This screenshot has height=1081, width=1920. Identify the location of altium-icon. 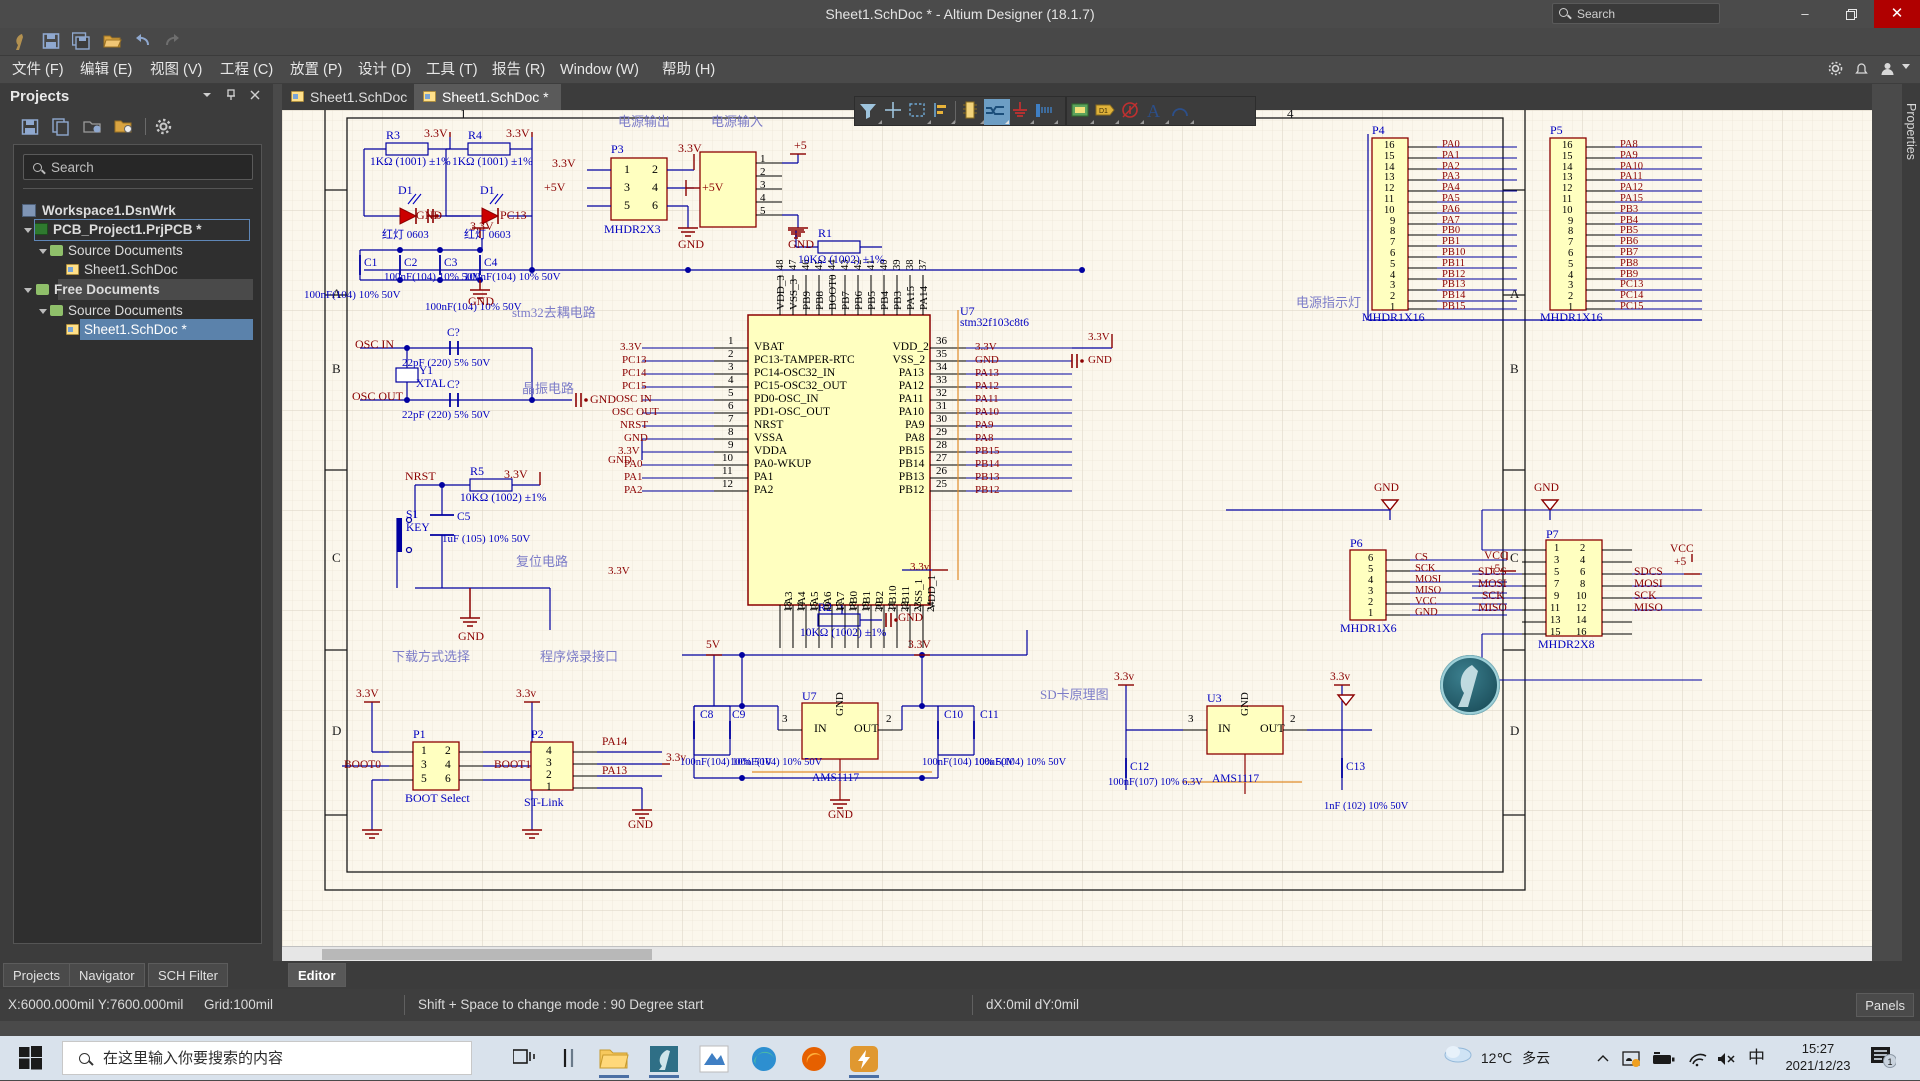
(664, 1059).